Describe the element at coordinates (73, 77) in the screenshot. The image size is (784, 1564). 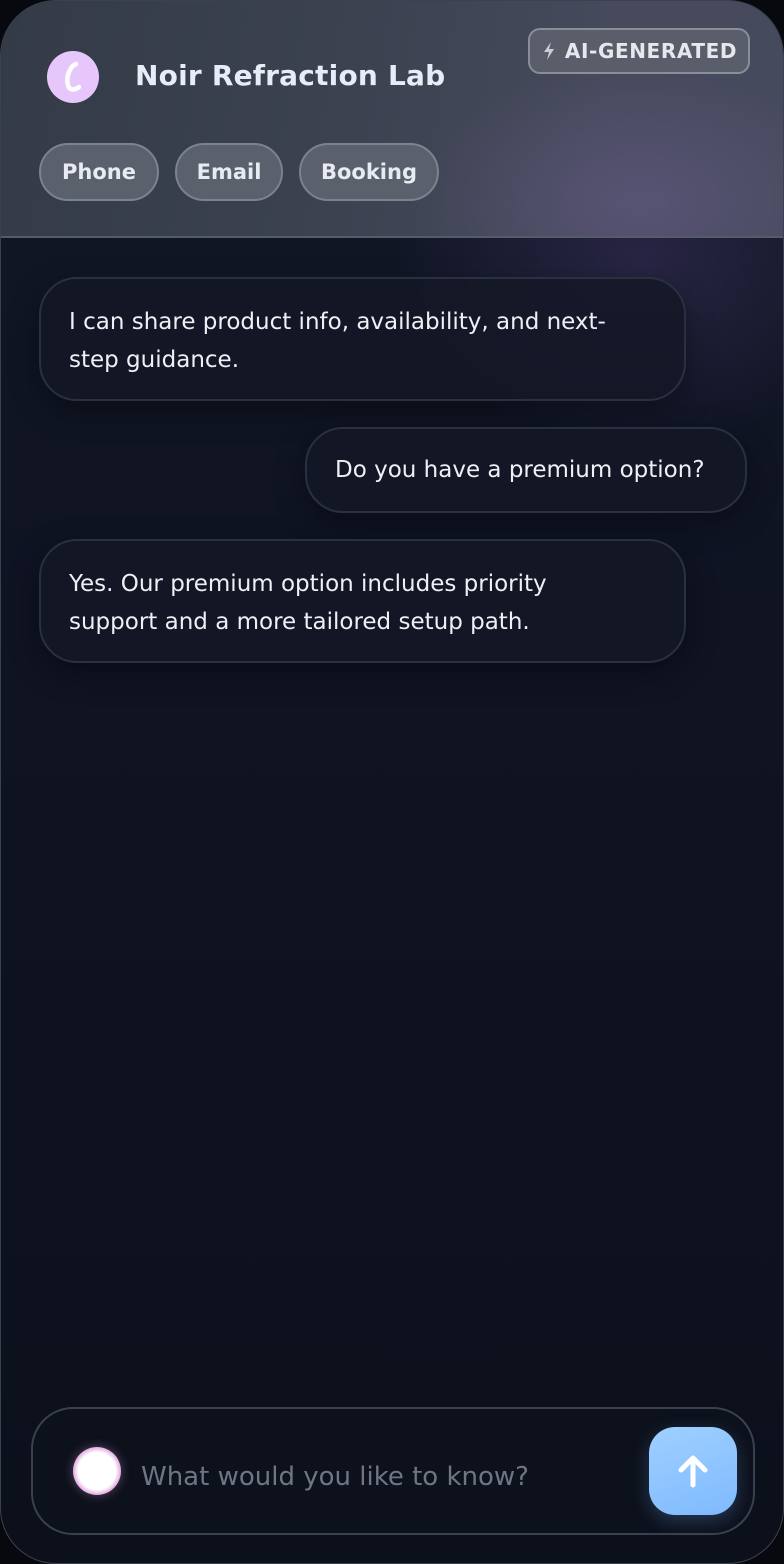
I see `brand-logo-icon` at that location.